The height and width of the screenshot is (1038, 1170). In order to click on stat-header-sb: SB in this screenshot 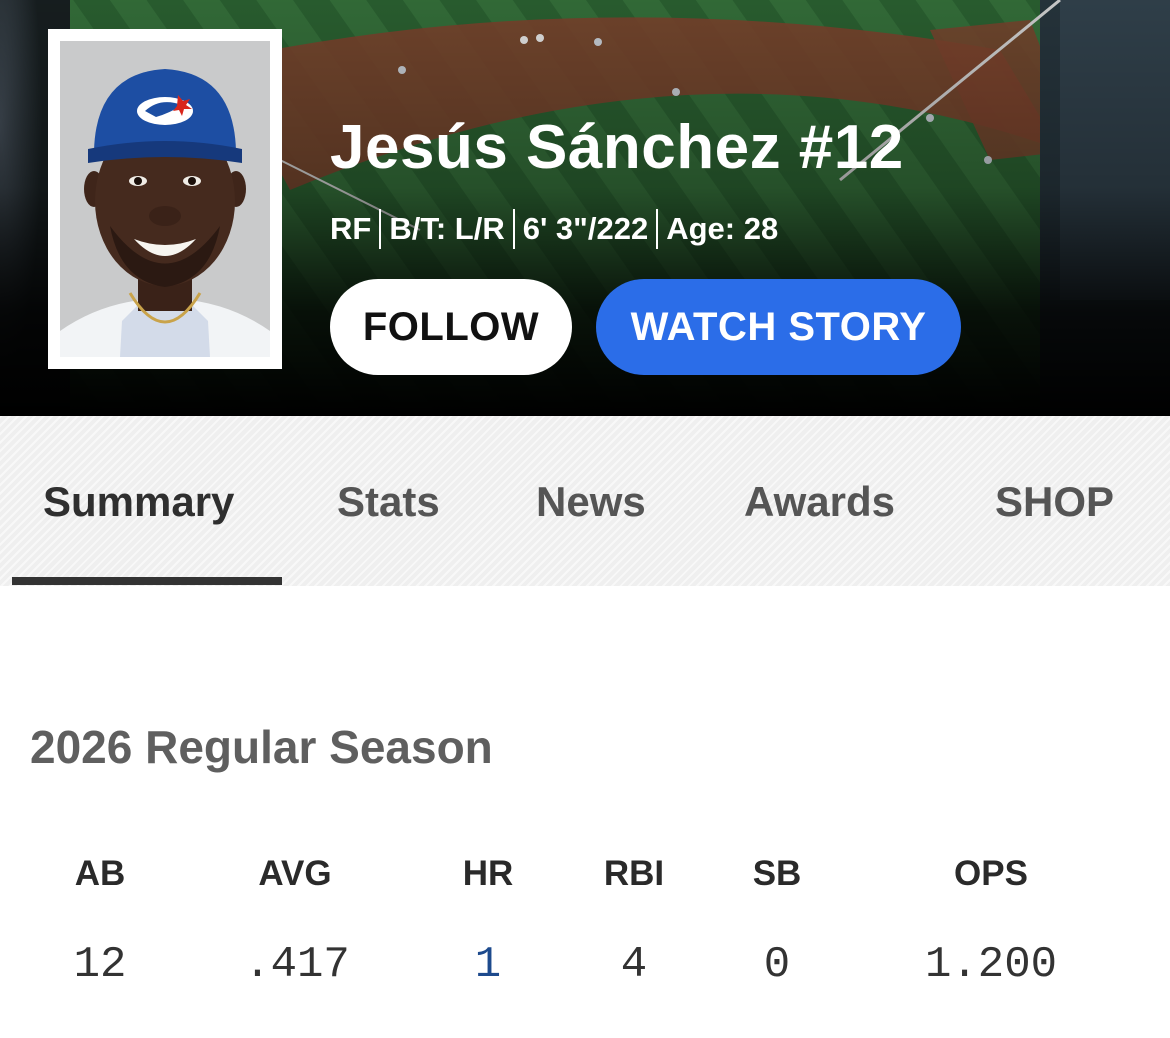, I will do `click(777, 873)`.